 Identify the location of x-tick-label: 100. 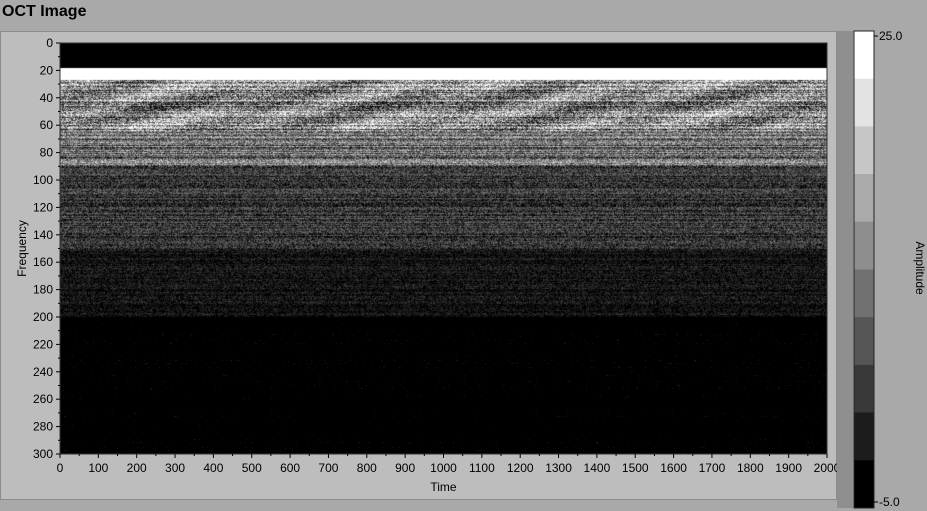
(98, 468).